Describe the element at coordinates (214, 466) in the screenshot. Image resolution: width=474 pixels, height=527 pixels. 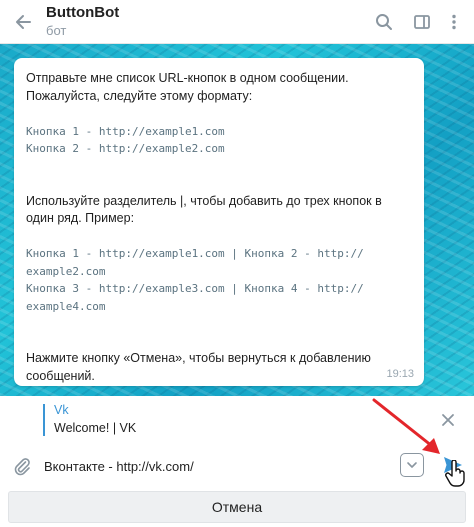
I see `message-input` at that location.